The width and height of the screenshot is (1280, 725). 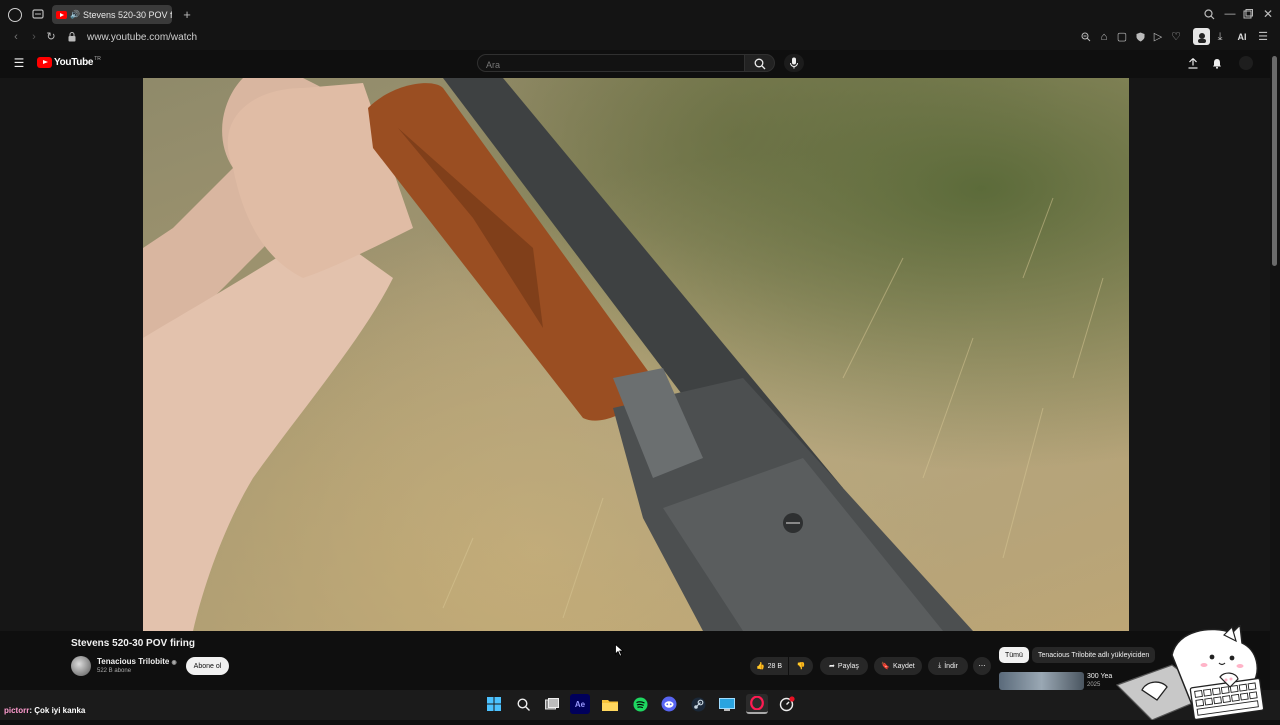 I want to click on channel-name-text: Tenacious Trilobite, so click(x=133, y=661).